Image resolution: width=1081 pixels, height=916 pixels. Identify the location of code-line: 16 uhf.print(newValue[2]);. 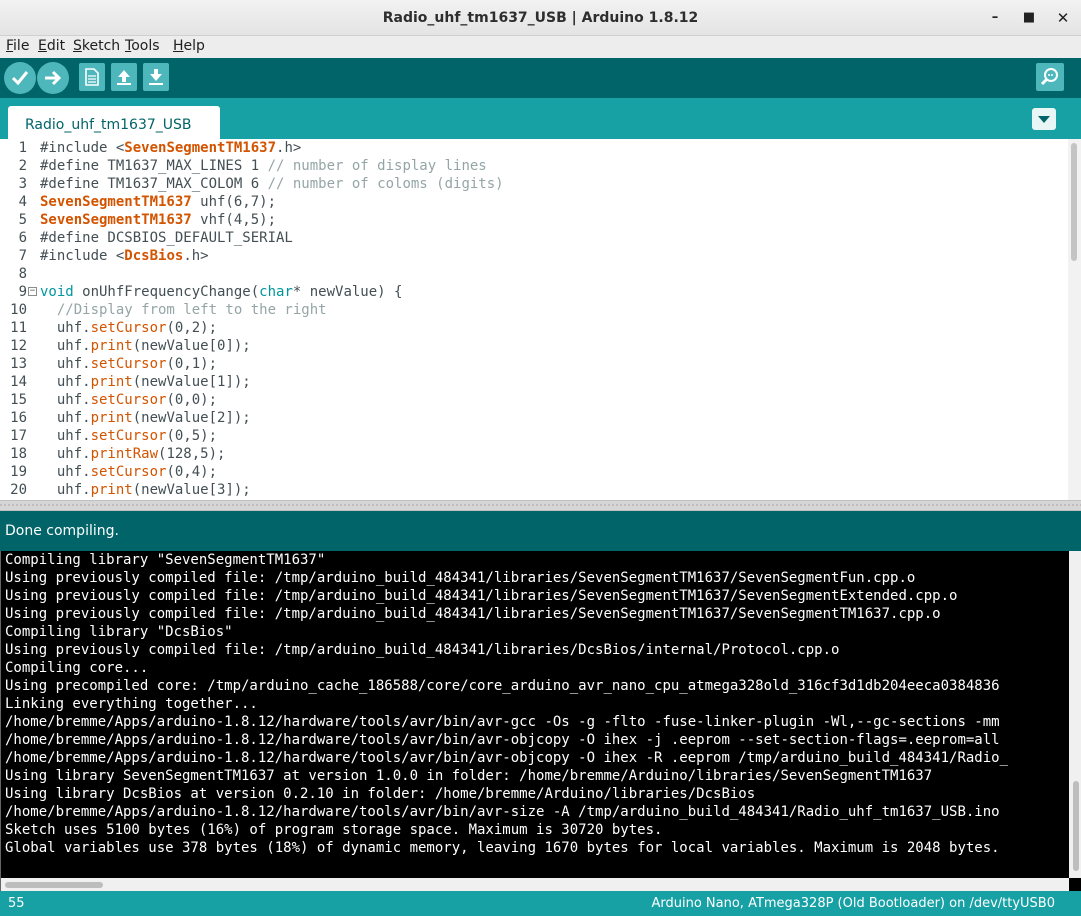
(534, 418).